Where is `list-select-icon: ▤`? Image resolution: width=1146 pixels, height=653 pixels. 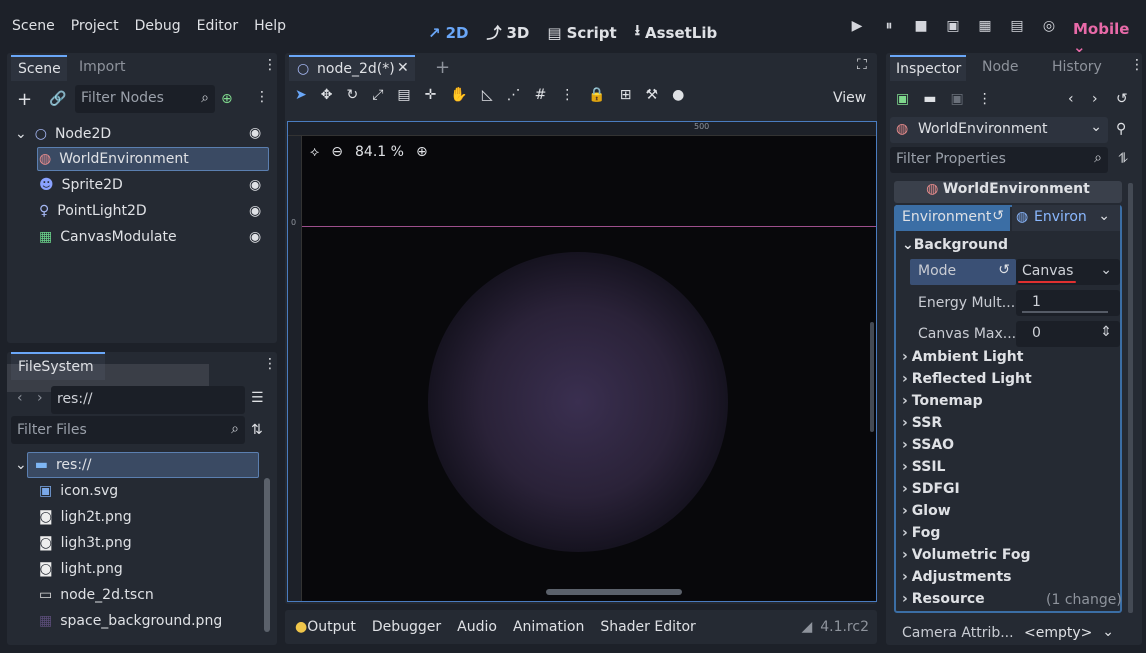 list-select-icon: ▤ is located at coordinates (403, 95).